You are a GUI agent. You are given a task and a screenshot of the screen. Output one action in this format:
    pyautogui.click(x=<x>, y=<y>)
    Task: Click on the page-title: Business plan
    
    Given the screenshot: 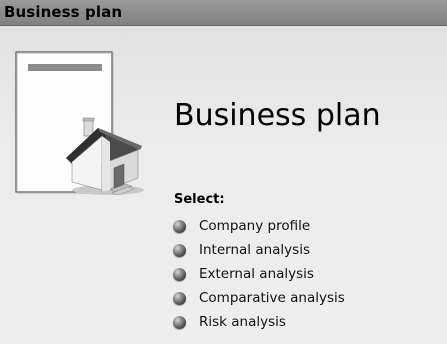 What is the action you would take?
    pyautogui.click(x=277, y=115)
    